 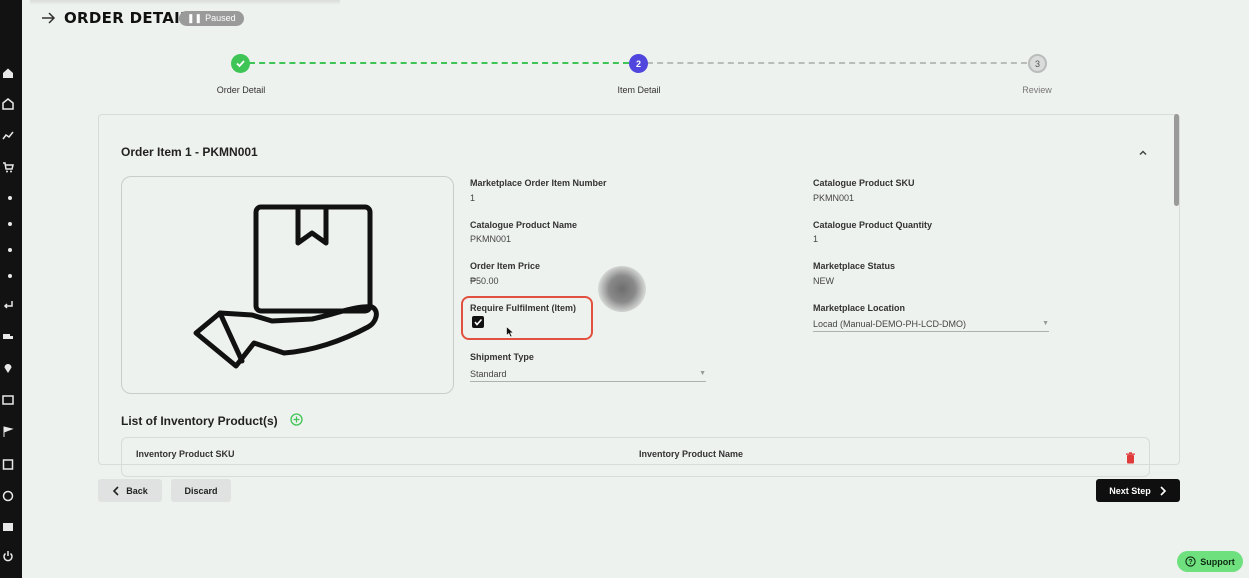 I want to click on discard-button: Discard, so click(x=201, y=490).